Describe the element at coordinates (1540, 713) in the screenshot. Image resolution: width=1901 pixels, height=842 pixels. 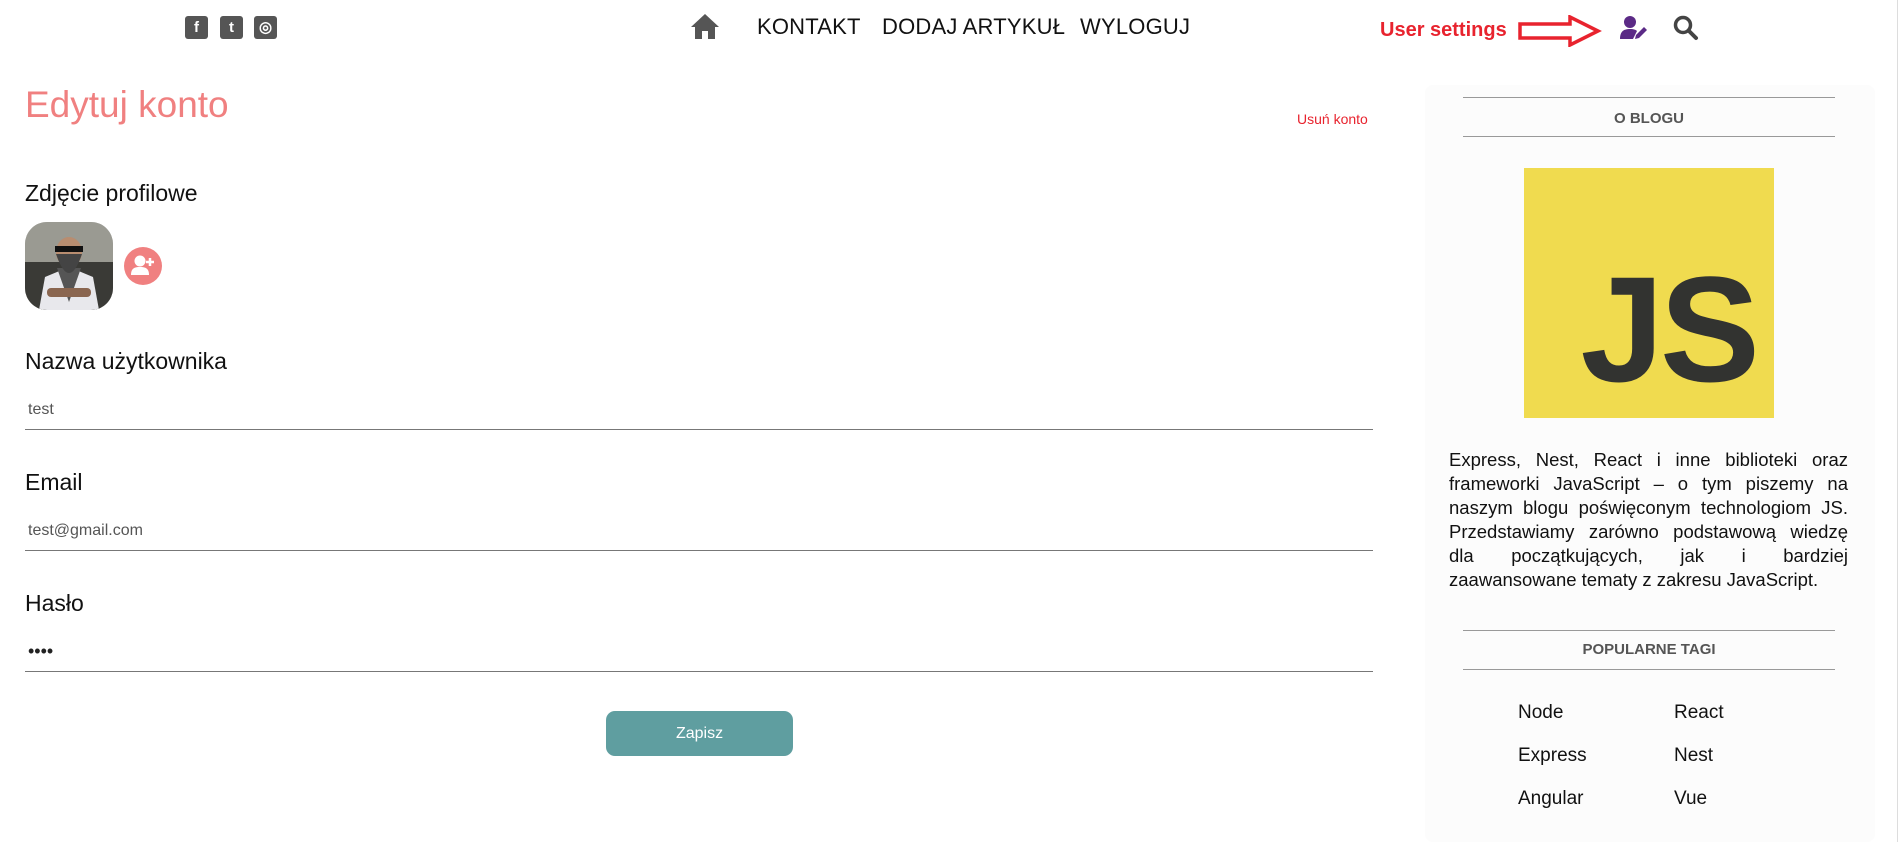
I see `tag-node: Node` at that location.